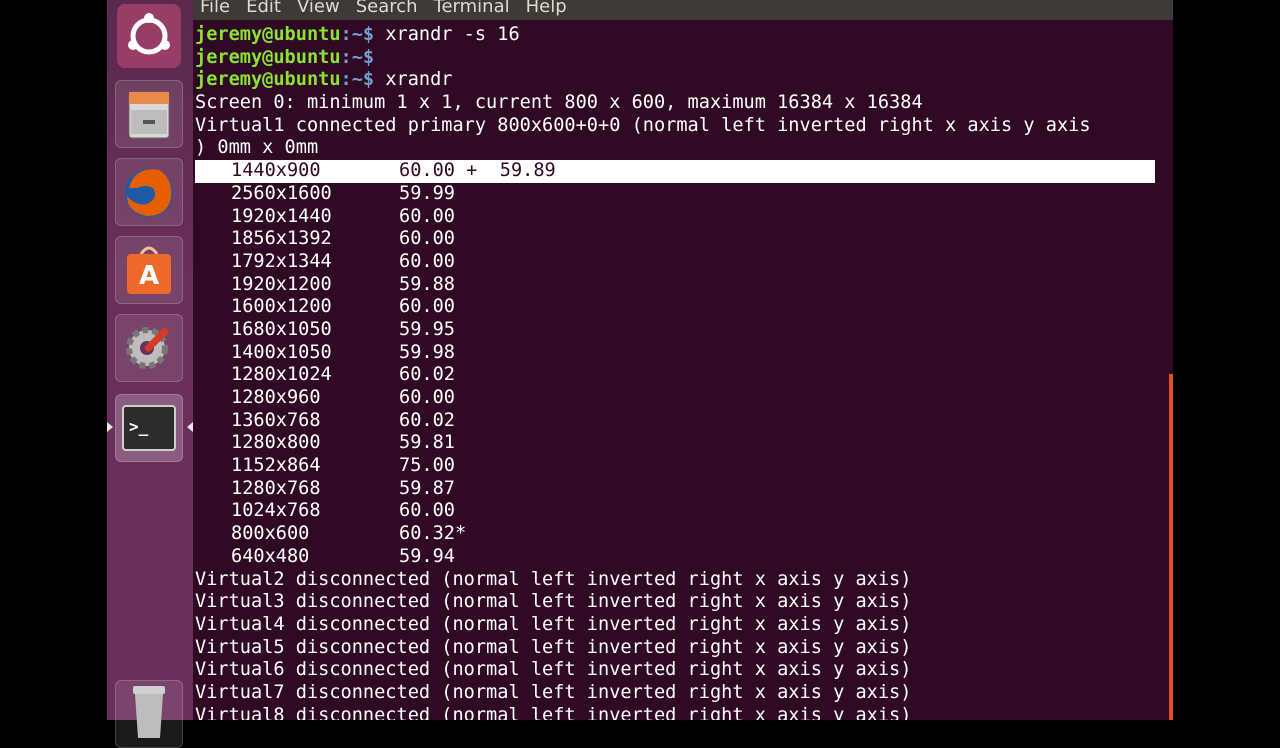  I want to click on mode-rate: 59.95, so click(427, 329).